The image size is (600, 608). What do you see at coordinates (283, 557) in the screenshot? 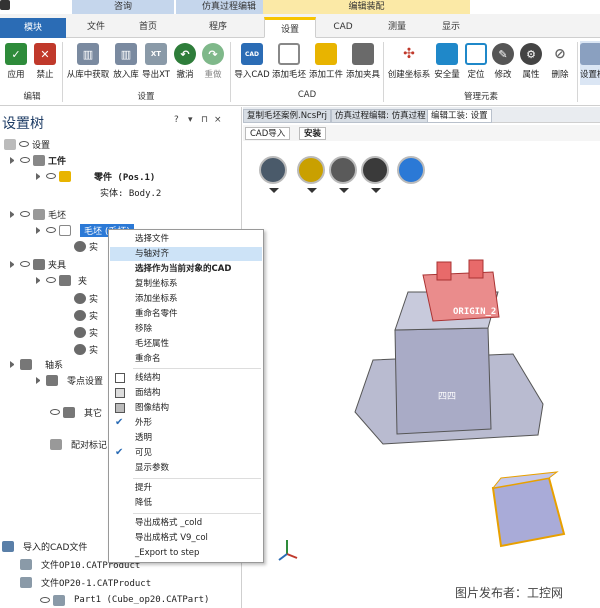
I see `axis-y` at bounding box center [283, 557].